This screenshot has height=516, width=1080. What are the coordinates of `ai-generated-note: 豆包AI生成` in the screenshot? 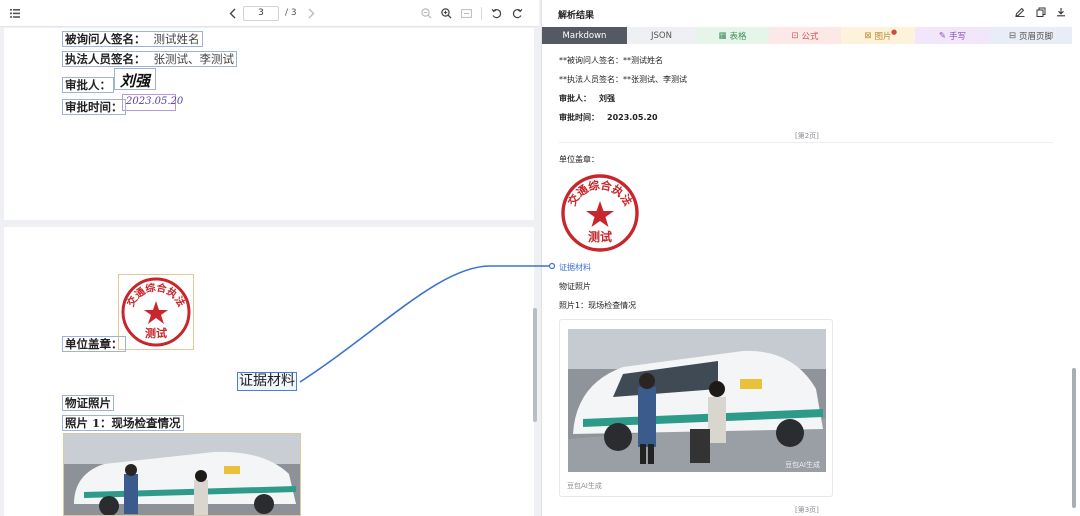 It's located at (584, 486).